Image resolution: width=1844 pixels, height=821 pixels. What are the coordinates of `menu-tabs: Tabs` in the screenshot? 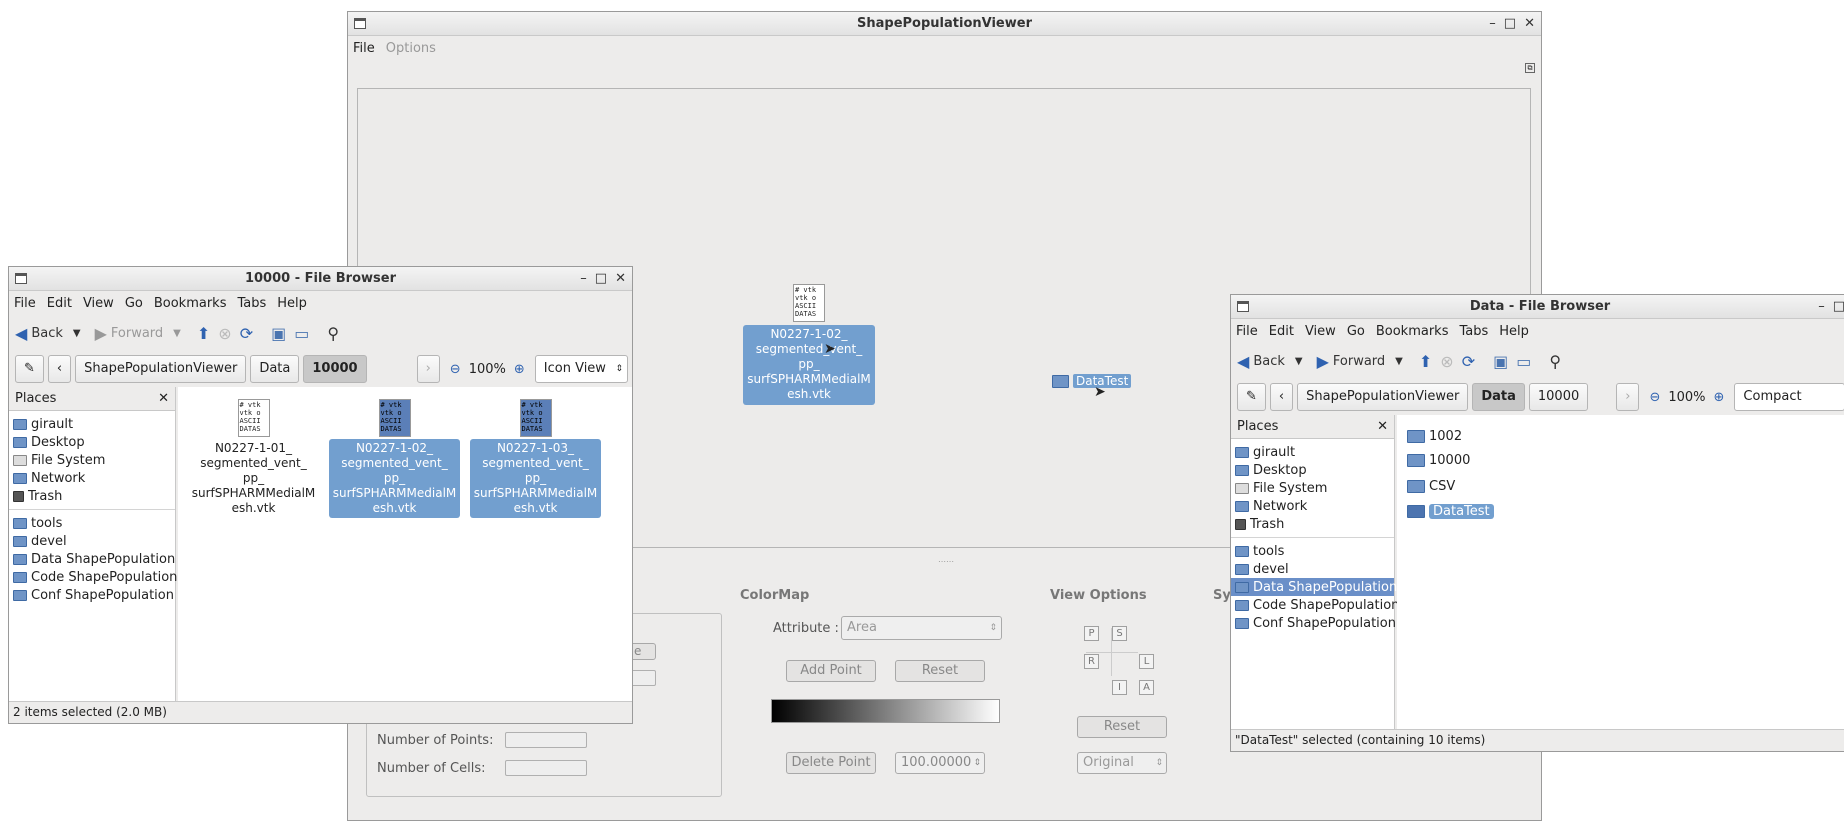 It's located at (251, 303).